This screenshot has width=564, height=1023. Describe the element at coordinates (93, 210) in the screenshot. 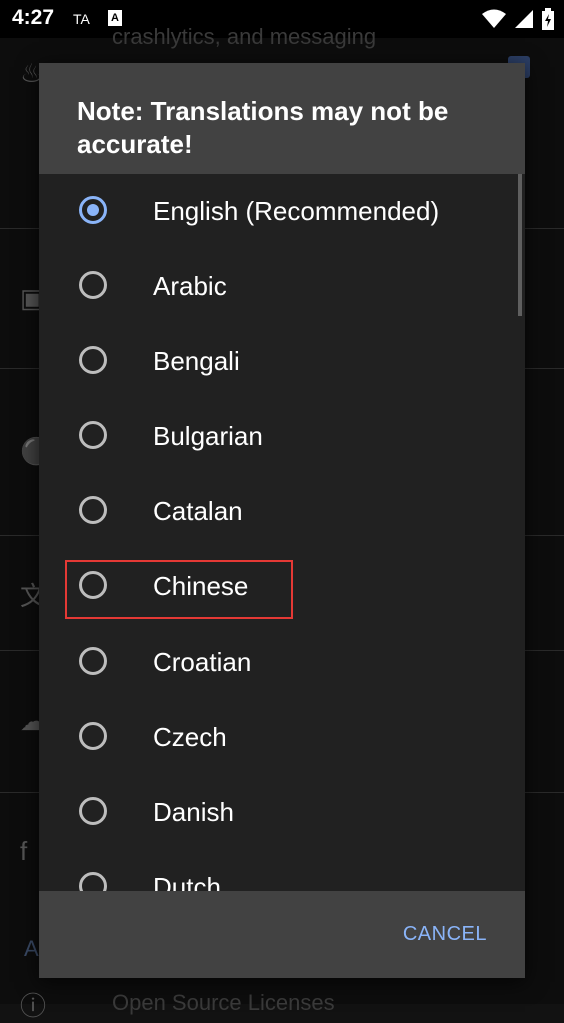

I see `radio-button-checked` at that location.